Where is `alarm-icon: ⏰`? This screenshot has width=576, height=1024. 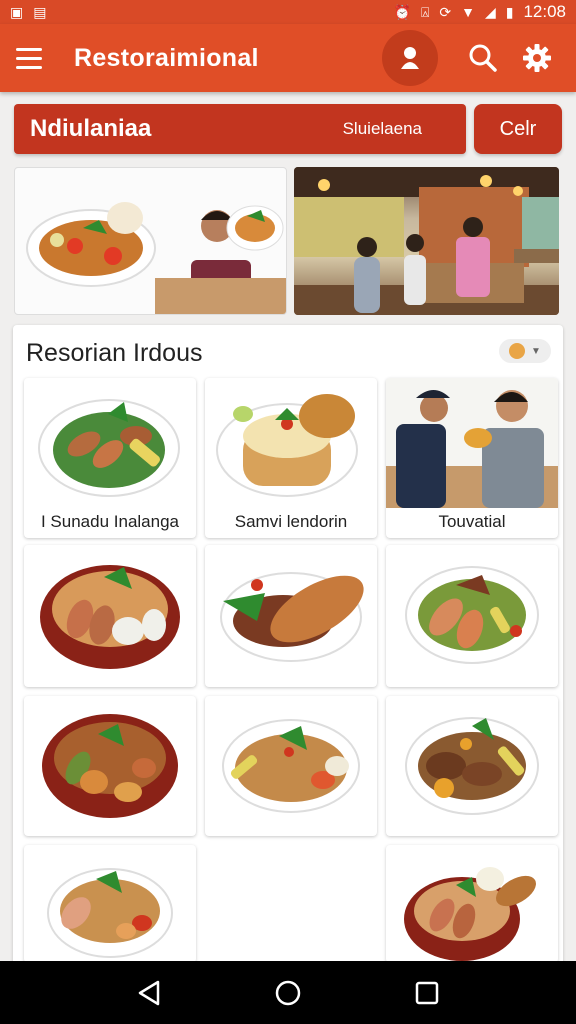
alarm-icon: ⏰ is located at coordinates (402, 12).